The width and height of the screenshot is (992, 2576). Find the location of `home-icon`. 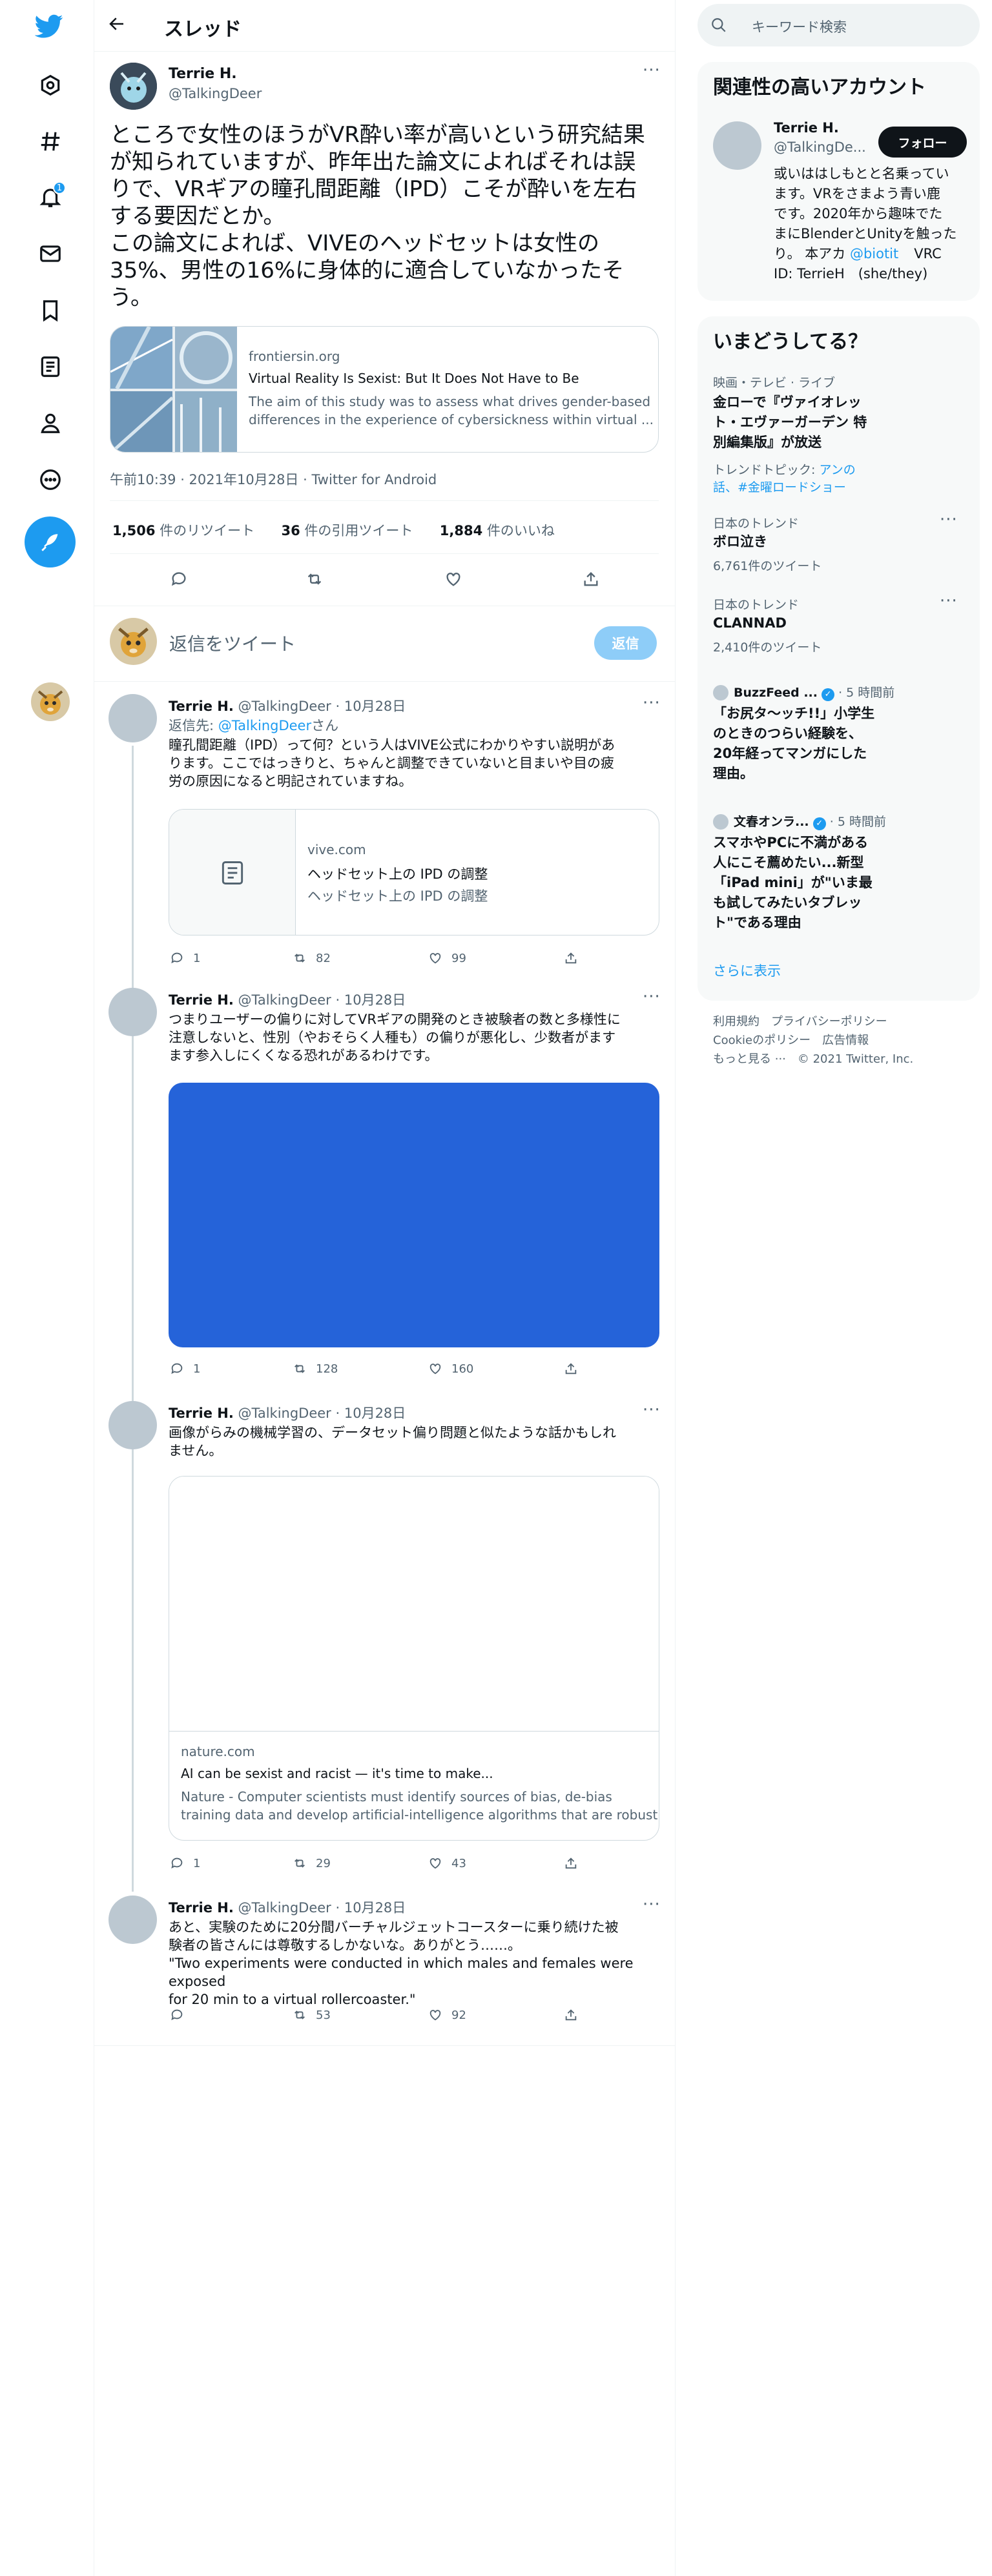

home-icon is located at coordinates (50, 85).